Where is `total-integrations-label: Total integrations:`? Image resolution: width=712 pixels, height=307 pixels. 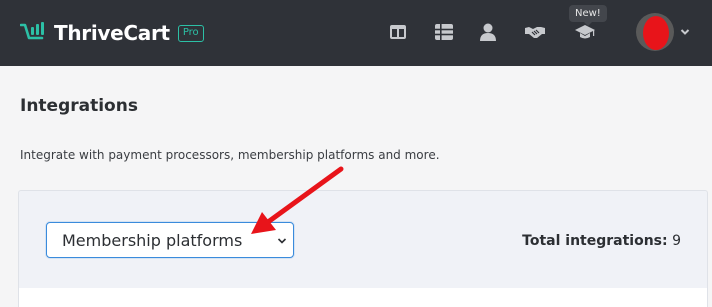 total-integrations-label: Total integrations: is located at coordinates (595, 241).